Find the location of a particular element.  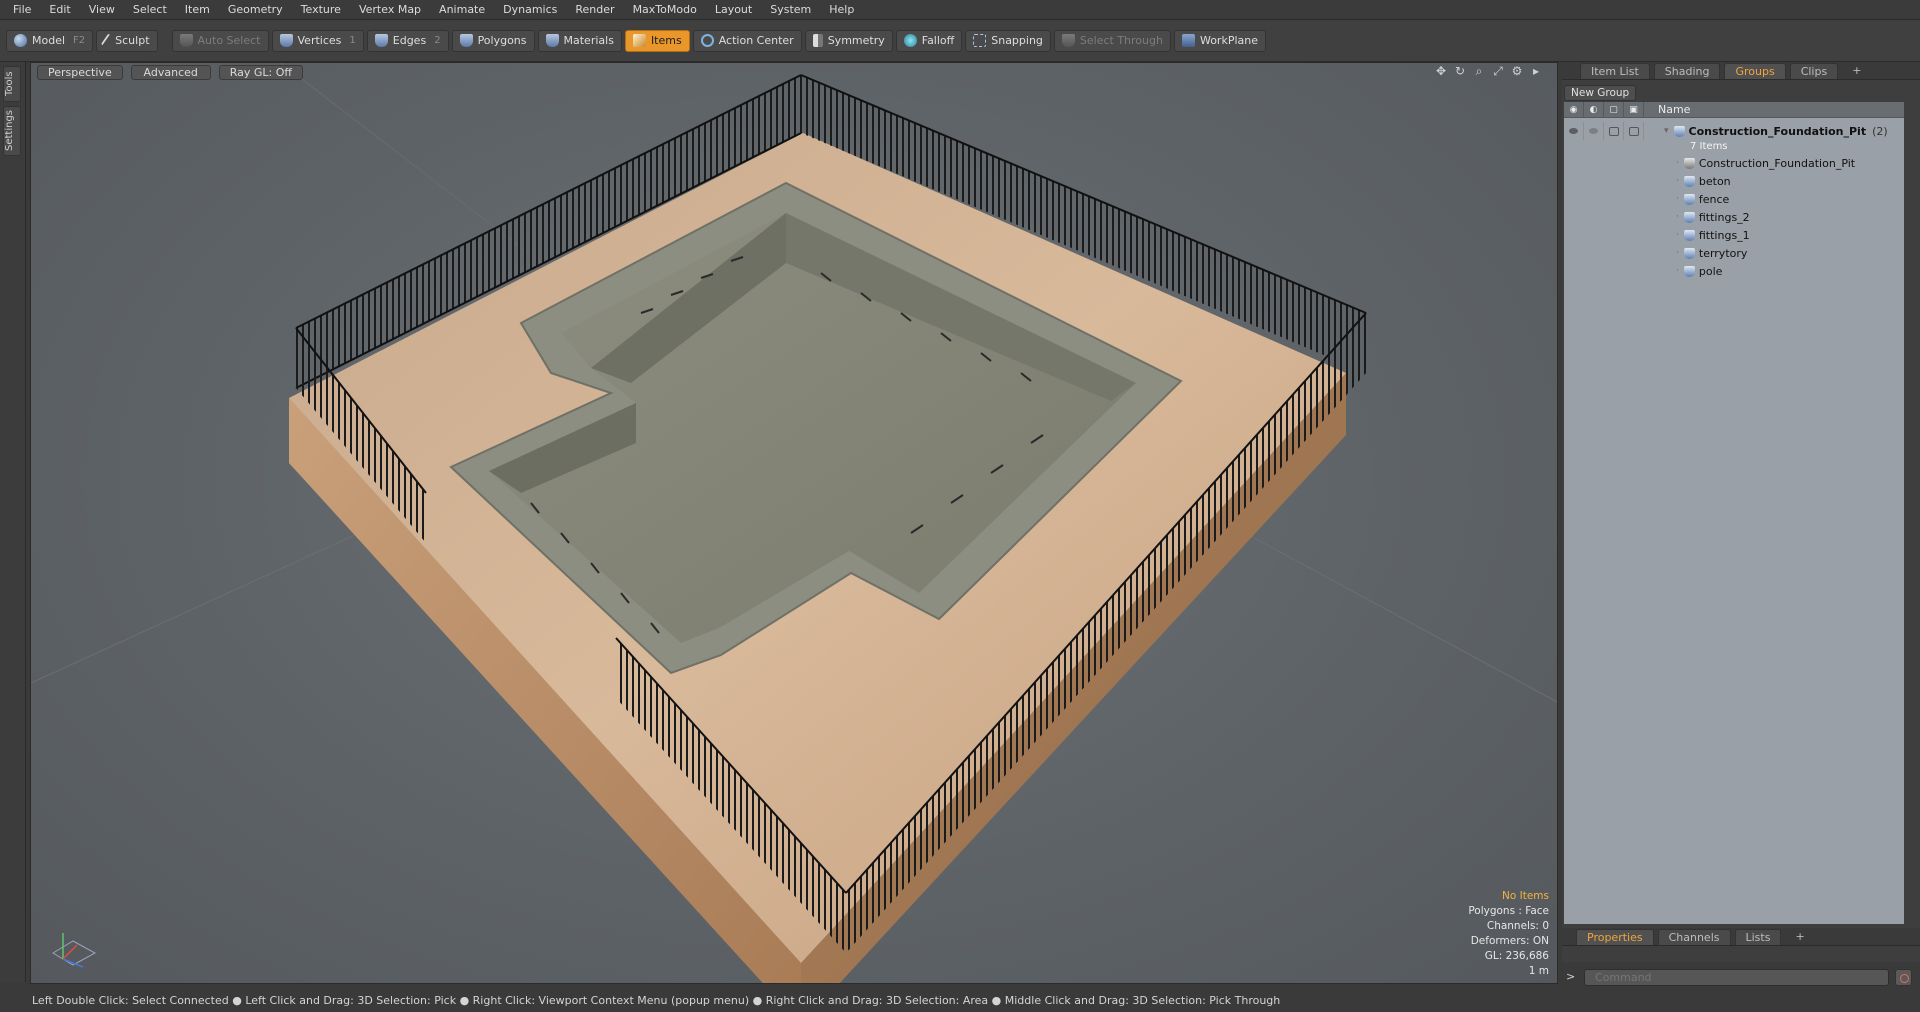

new-group-button: New Group is located at coordinates (1600, 93).